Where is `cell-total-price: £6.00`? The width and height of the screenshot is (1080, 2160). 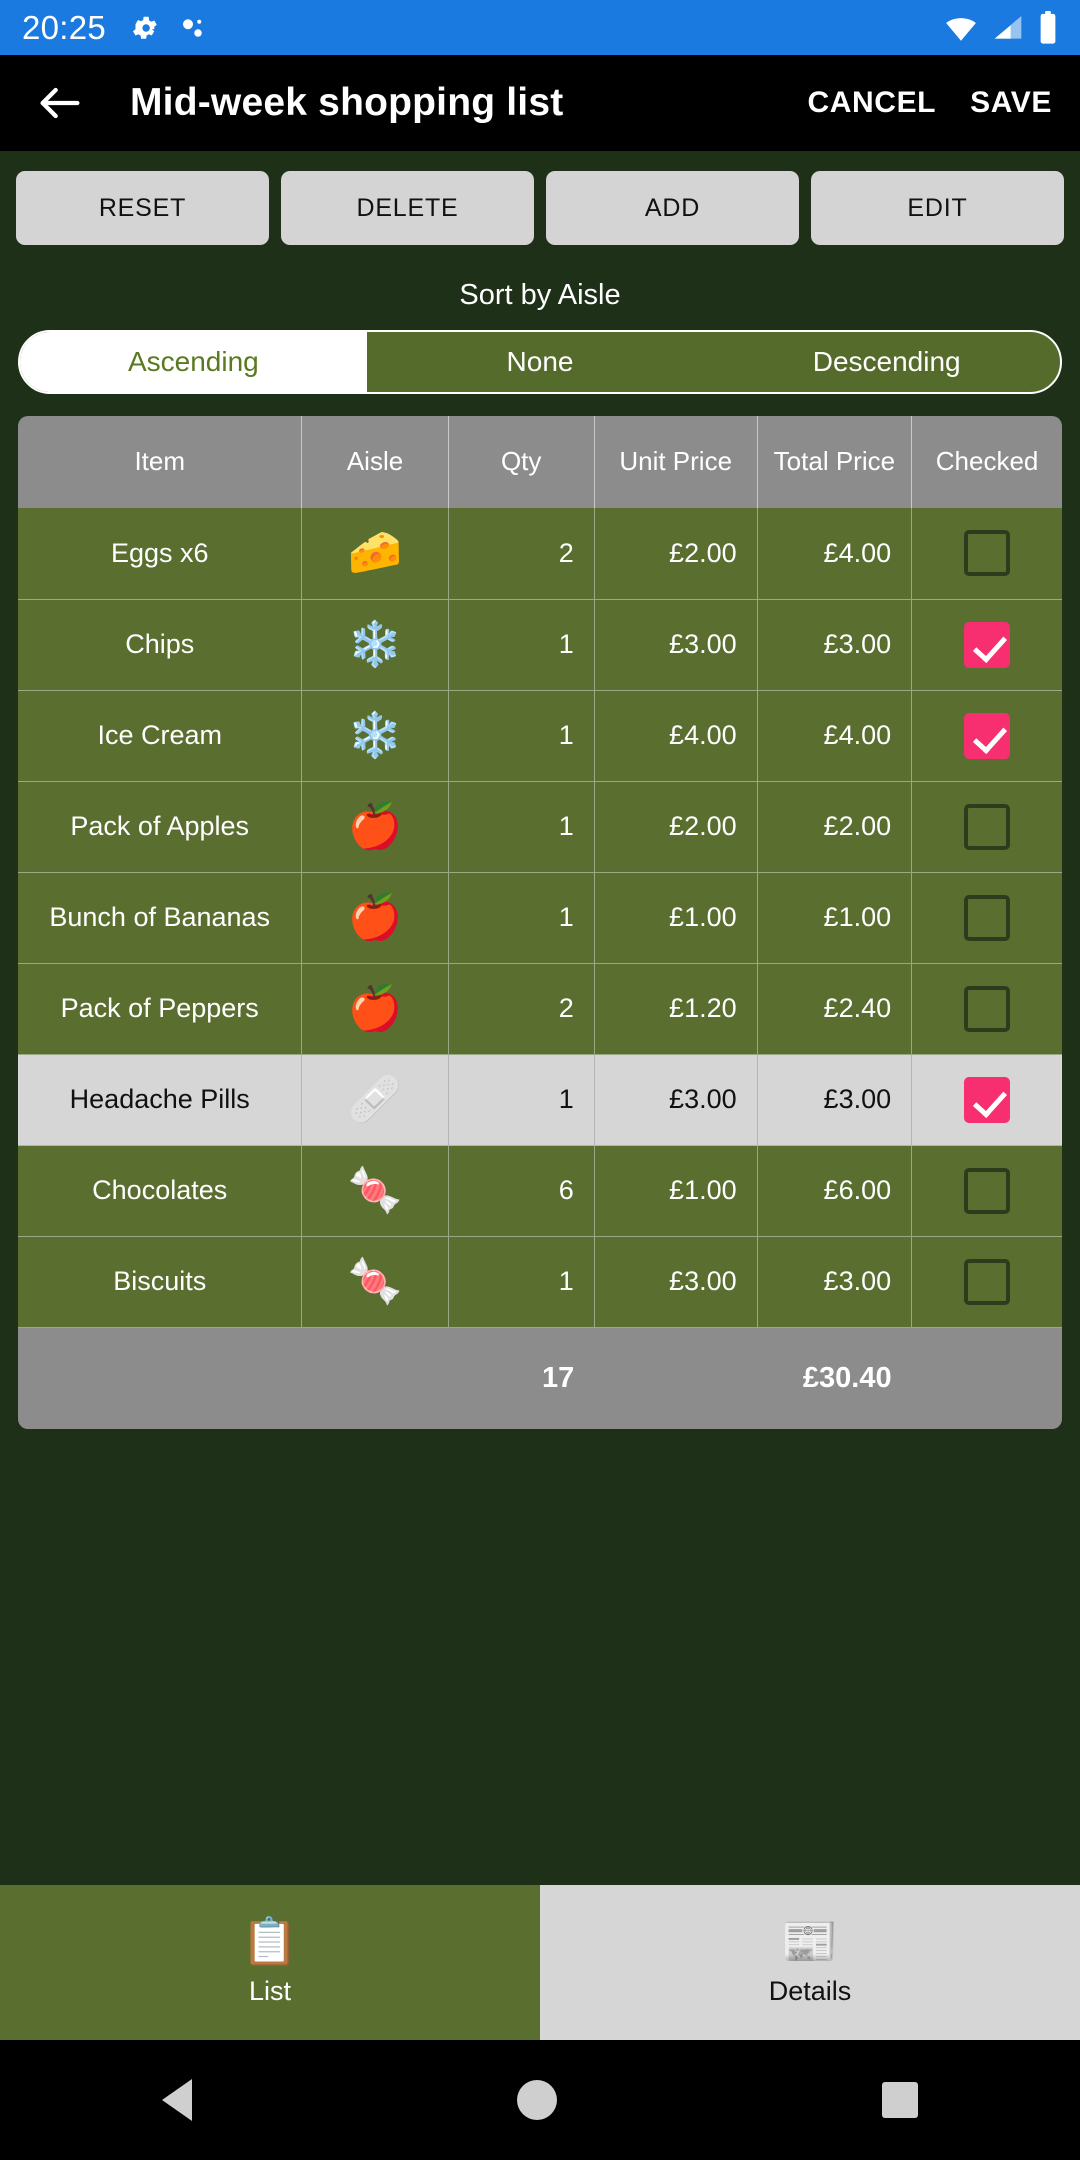 cell-total-price: £6.00 is located at coordinates (835, 1191).